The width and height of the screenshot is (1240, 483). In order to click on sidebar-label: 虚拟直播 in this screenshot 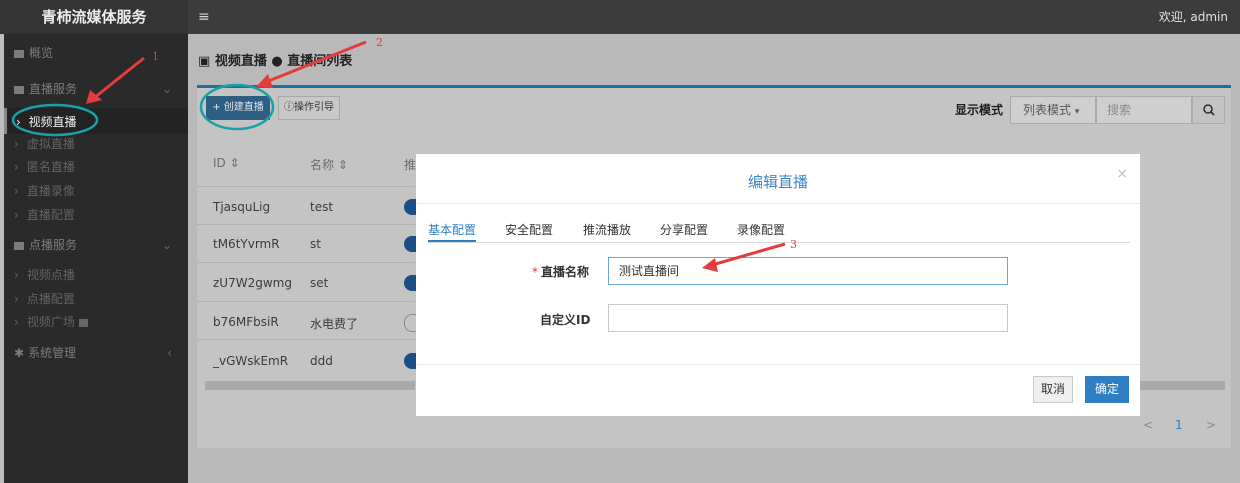, I will do `click(50, 144)`.